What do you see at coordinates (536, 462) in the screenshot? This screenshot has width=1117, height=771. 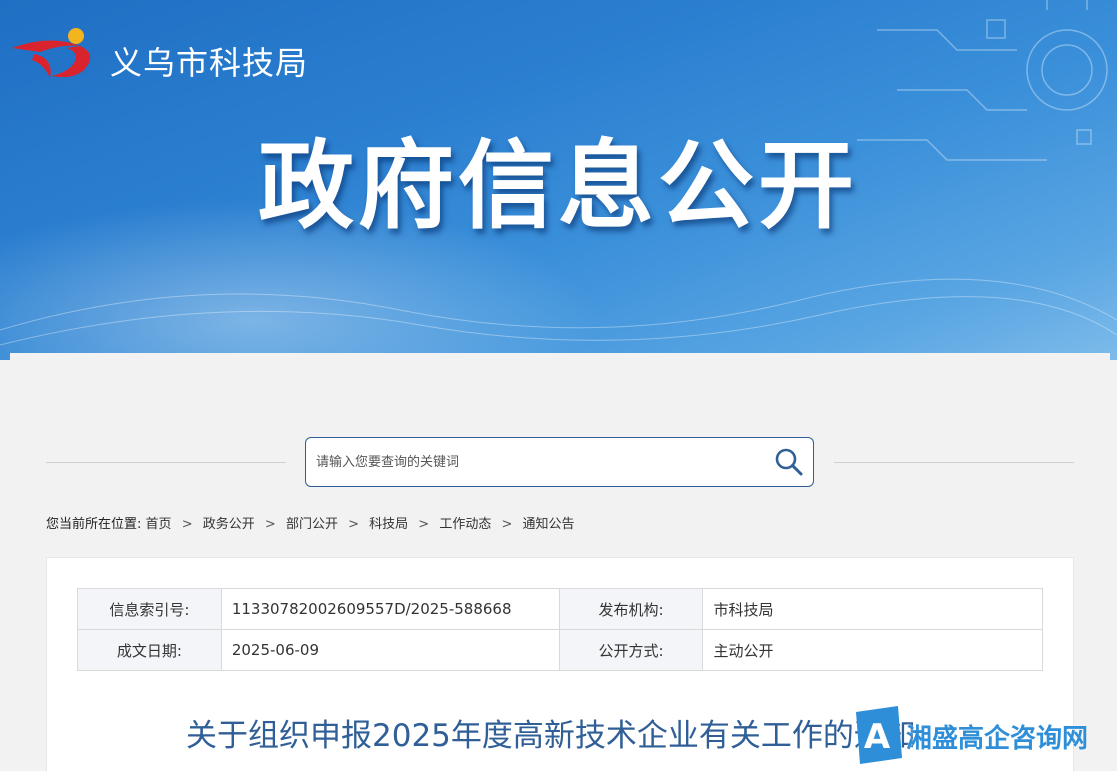 I see `search-input` at bounding box center [536, 462].